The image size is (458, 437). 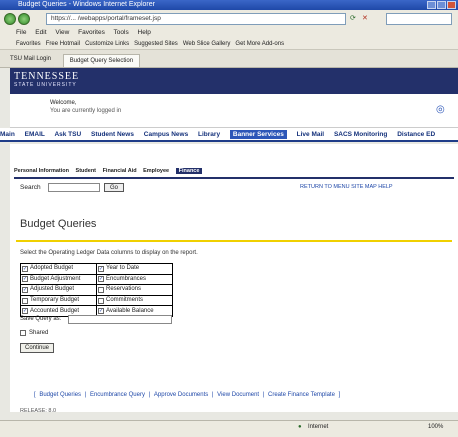 I want to click on column-option: Year to Date, so click(x=134, y=269).